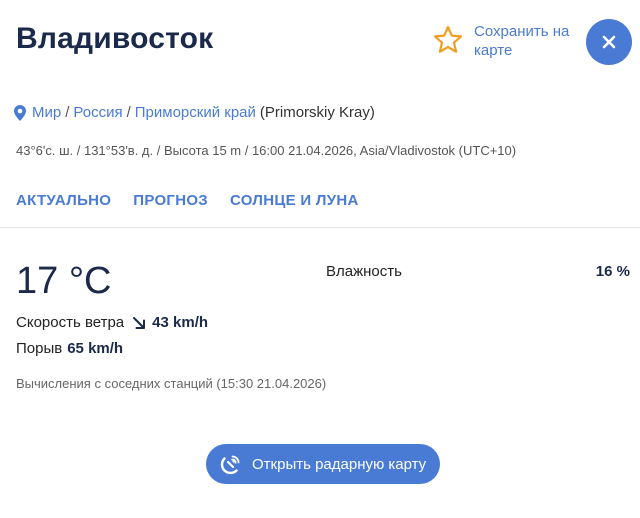 This screenshot has height=518, width=640. Describe the element at coordinates (64, 281) in the screenshot. I see `temperature: 17 °C` at that location.